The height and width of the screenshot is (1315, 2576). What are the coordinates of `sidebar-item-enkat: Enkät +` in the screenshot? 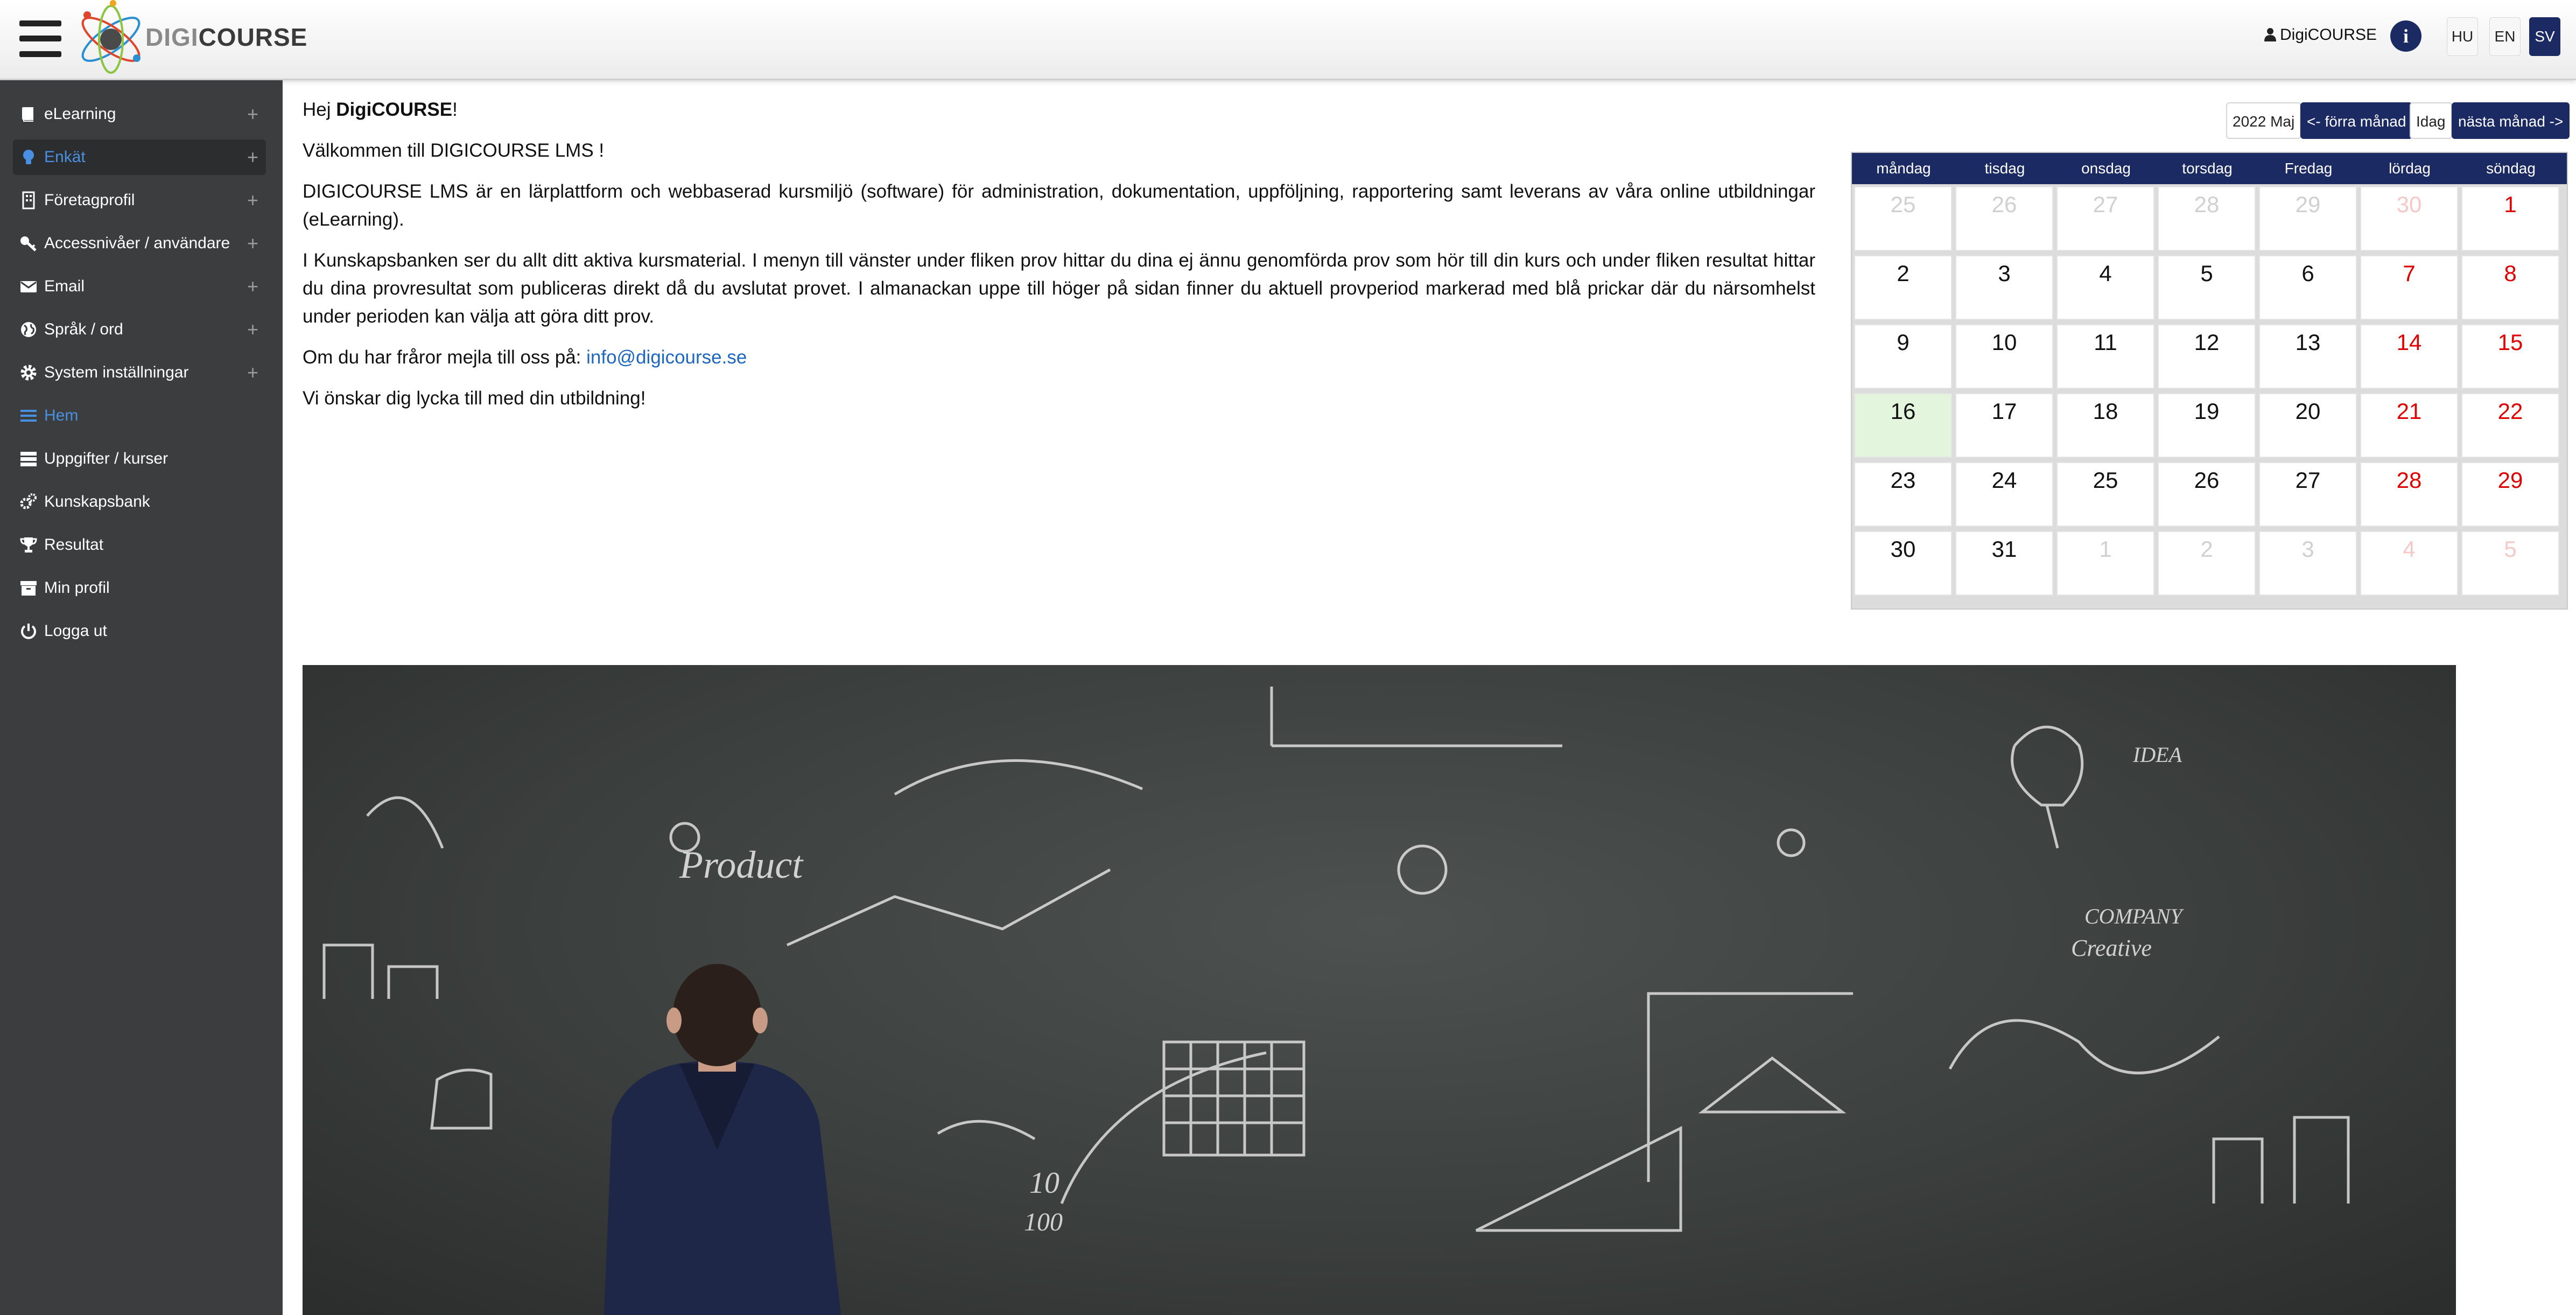 It's located at (139, 157).